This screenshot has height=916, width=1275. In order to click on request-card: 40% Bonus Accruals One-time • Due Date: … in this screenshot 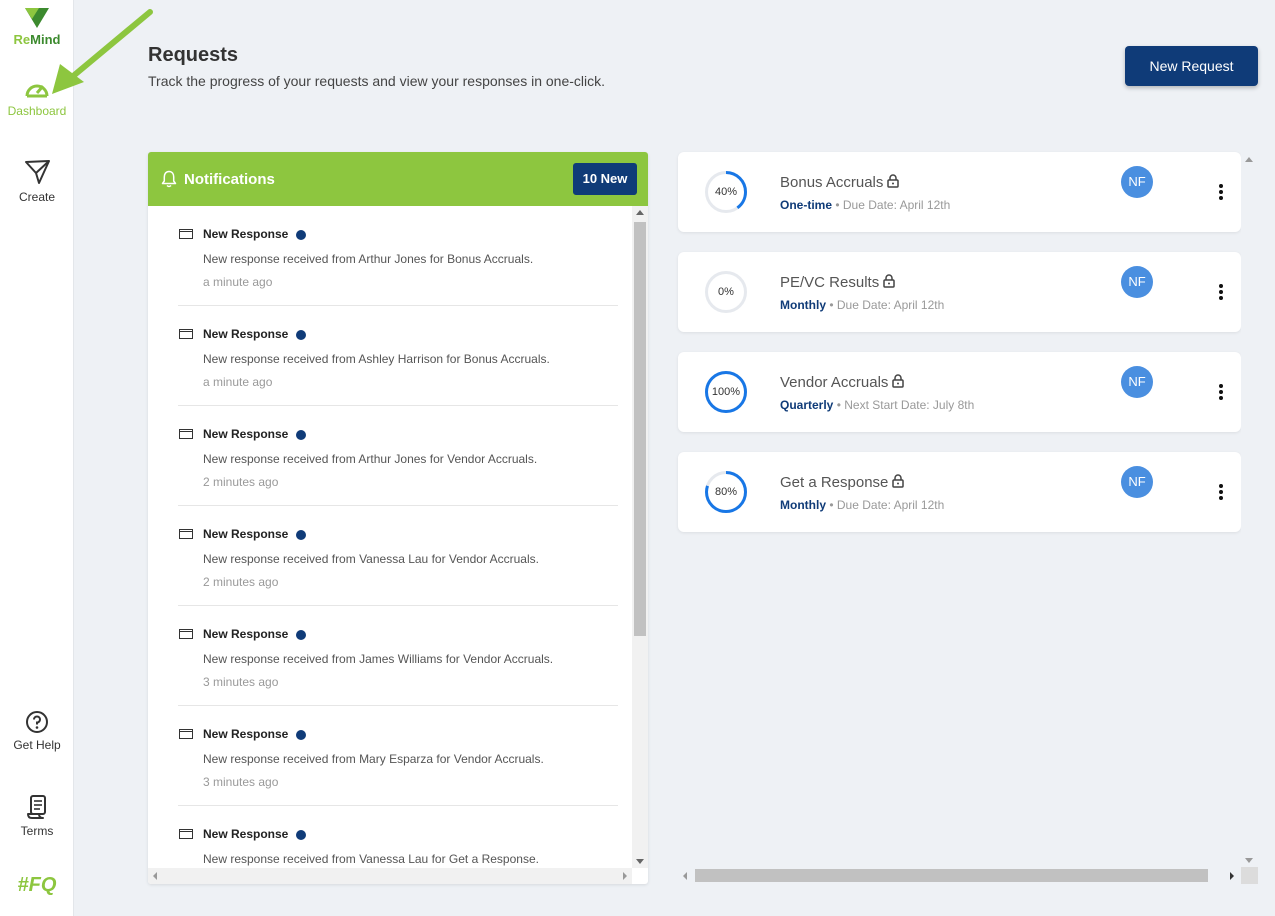, I will do `click(959, 192)`.